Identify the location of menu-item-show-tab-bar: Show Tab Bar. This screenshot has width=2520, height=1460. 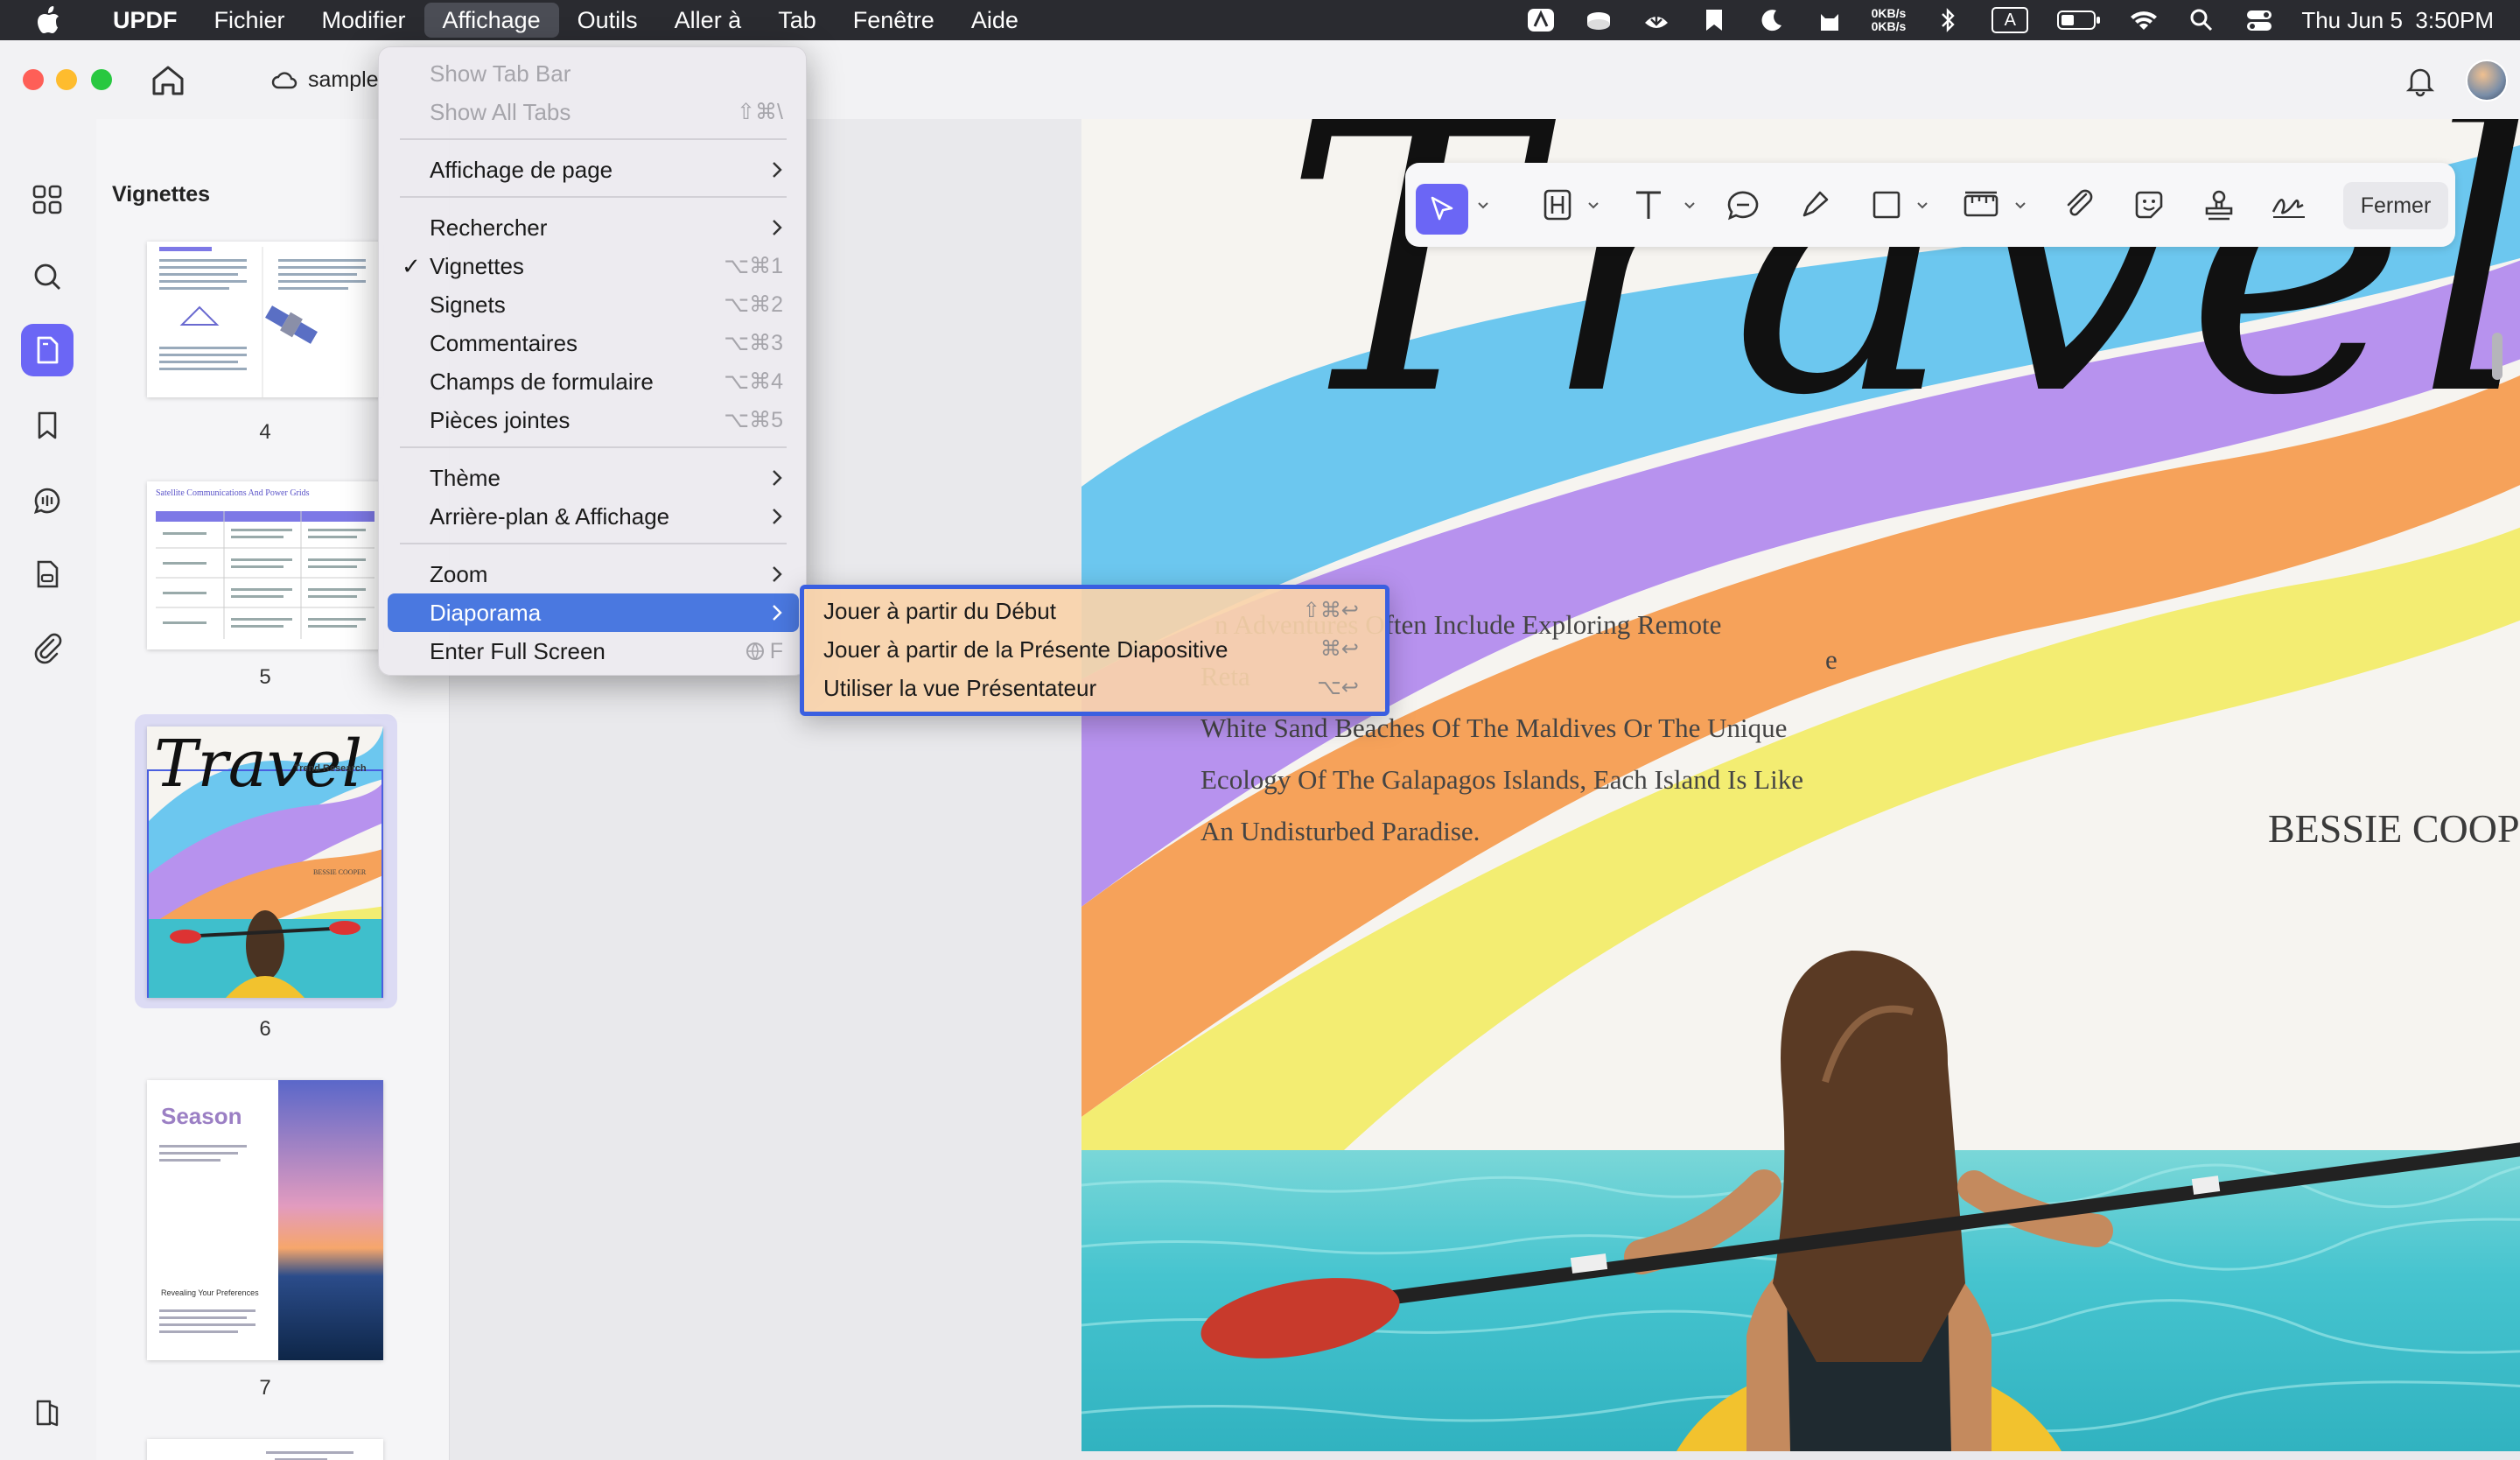
(593, 73).